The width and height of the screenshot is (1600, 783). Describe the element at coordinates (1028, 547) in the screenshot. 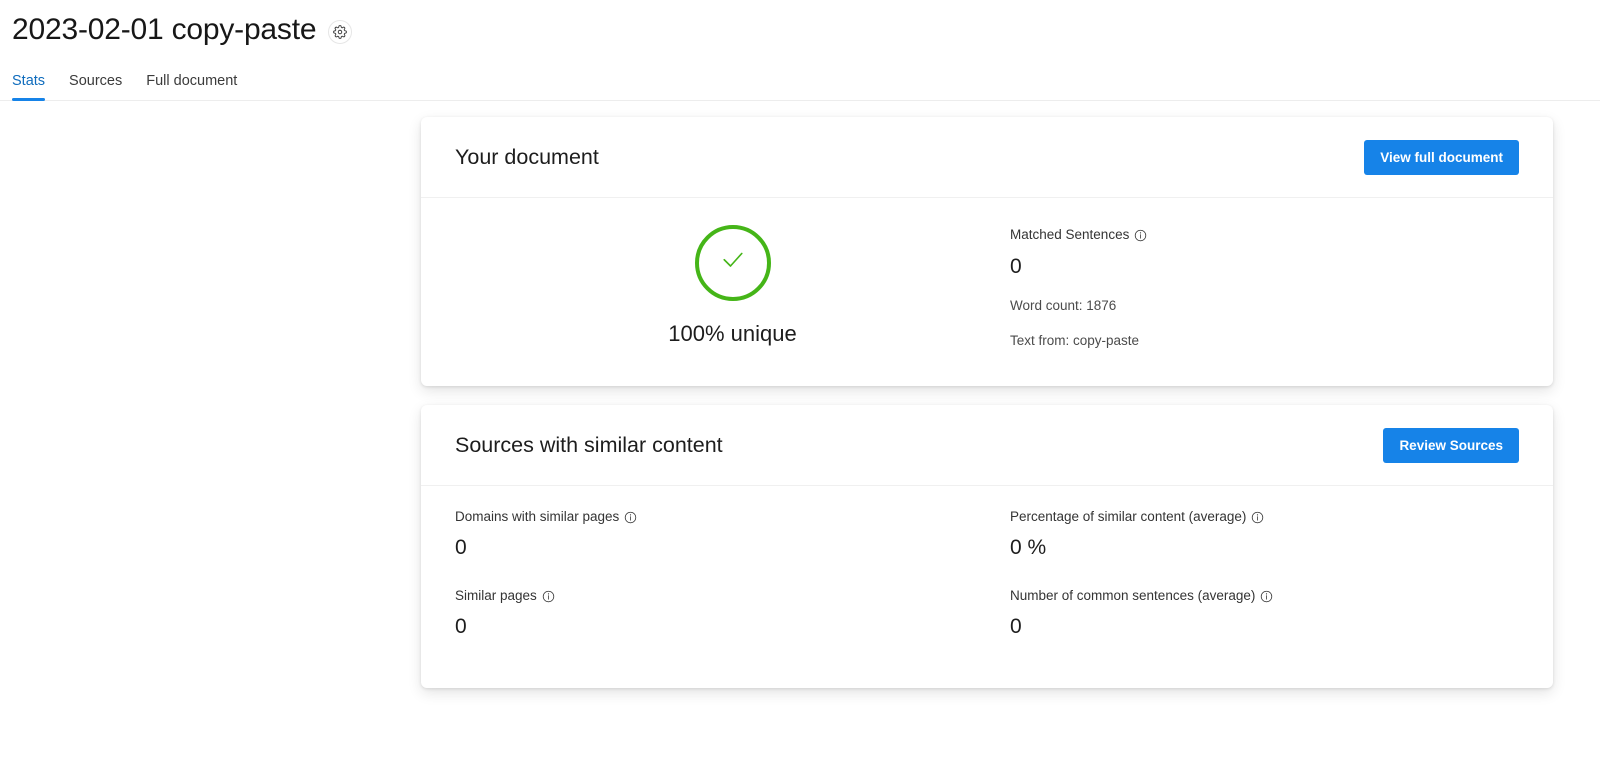

I see `metric-value: 0 %` at that location.